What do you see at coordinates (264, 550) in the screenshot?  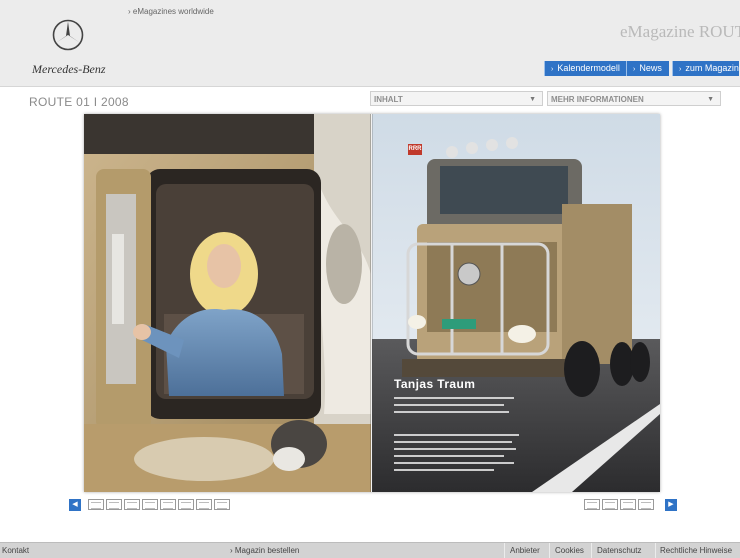 I see `footer-magazin-bestellen-link: › Magazin bestellen` at bounding box center [264, 550].